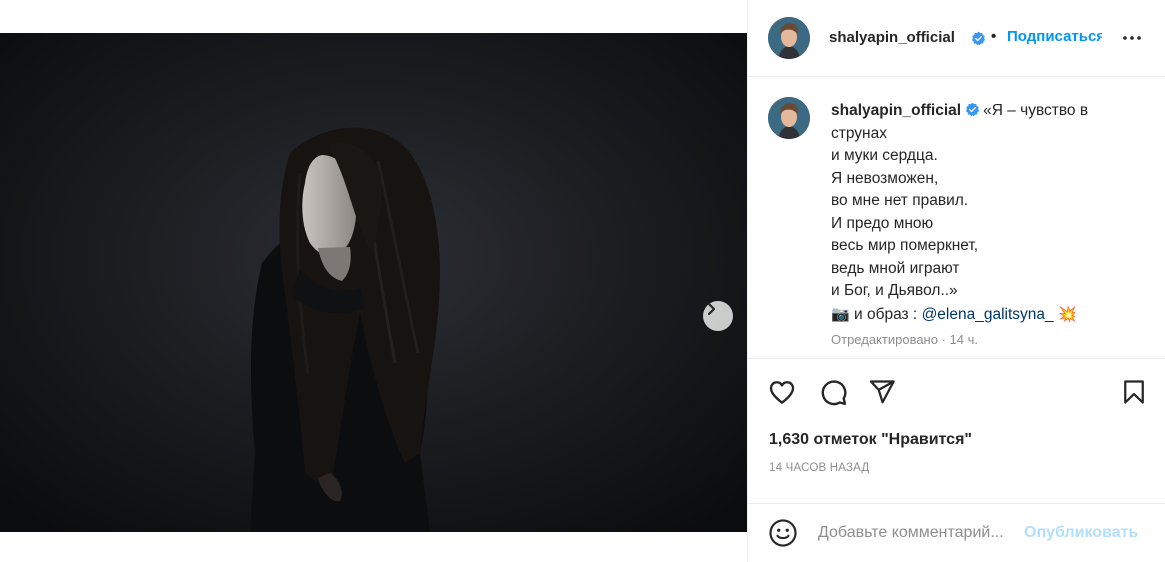 Image resolution: width=1165 pixels, height=562 pixels. I want to click on follow-button: Подписаться, so click(1054, 36).